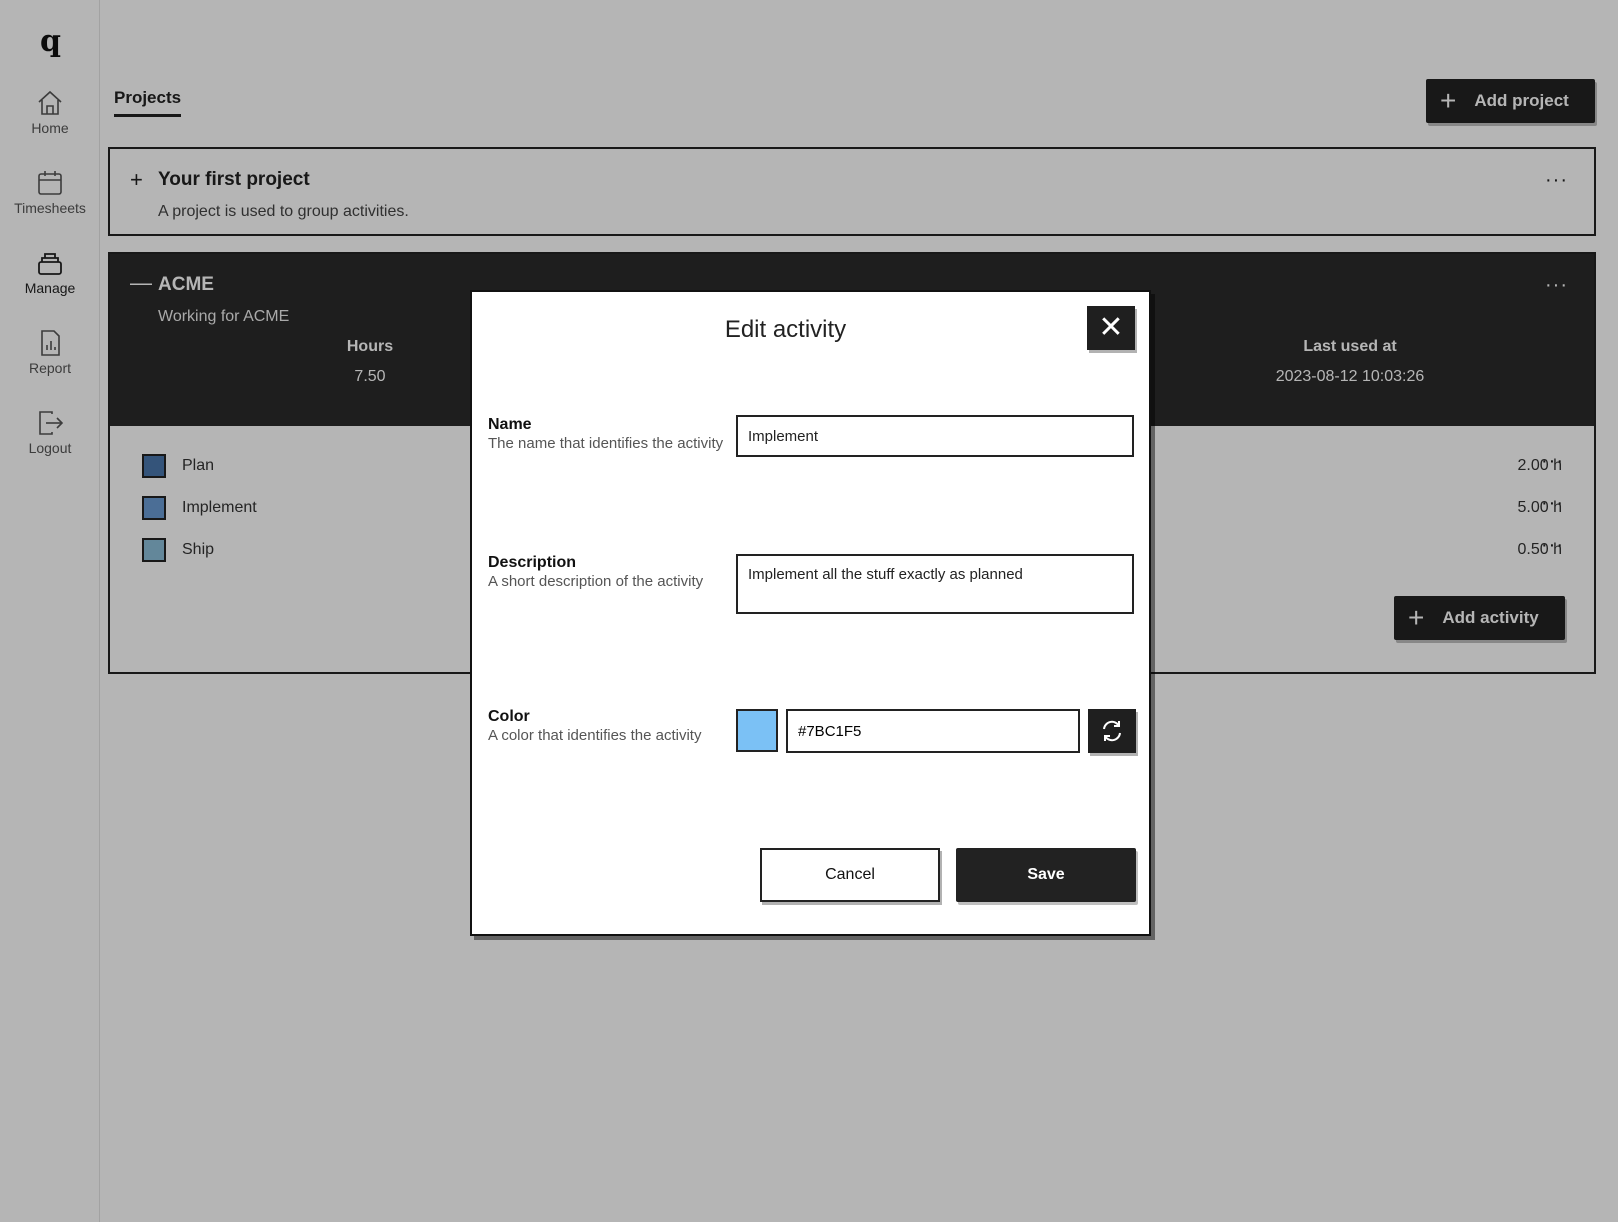  What do you see at coordinates (933, 731) in the screenshot?
I see `color-hex-input` at bounding box center [933, 731].